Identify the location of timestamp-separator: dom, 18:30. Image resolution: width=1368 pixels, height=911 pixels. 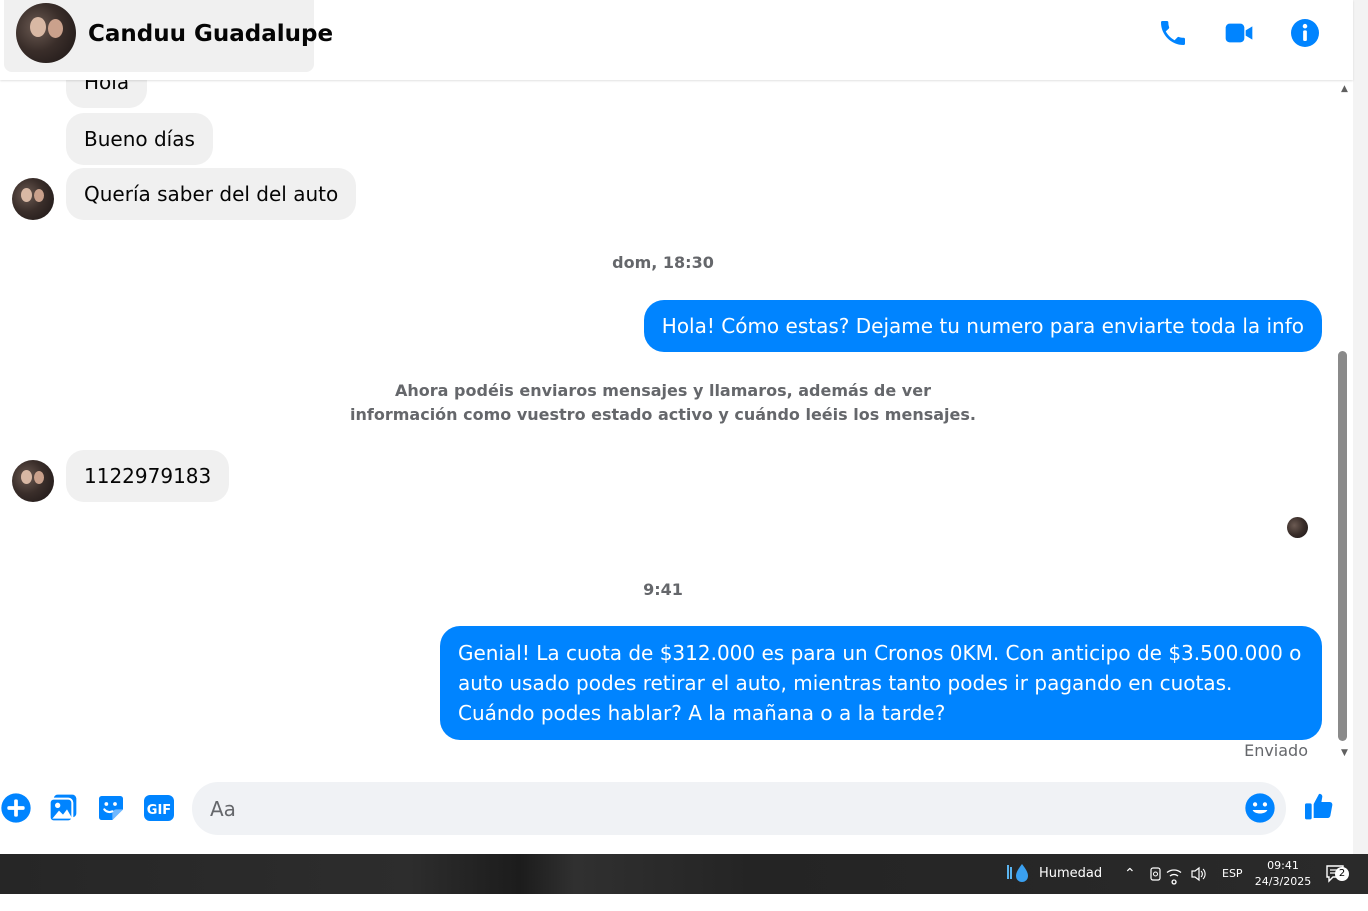
(663, 262).